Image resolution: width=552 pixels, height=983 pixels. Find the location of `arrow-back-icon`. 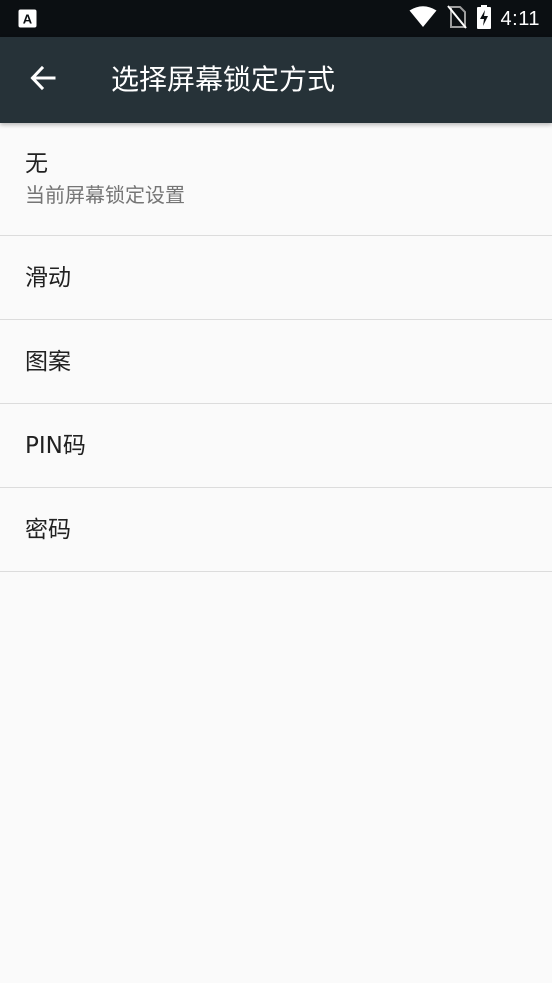

arrow-back-icon is located at coordinates (43, 80).